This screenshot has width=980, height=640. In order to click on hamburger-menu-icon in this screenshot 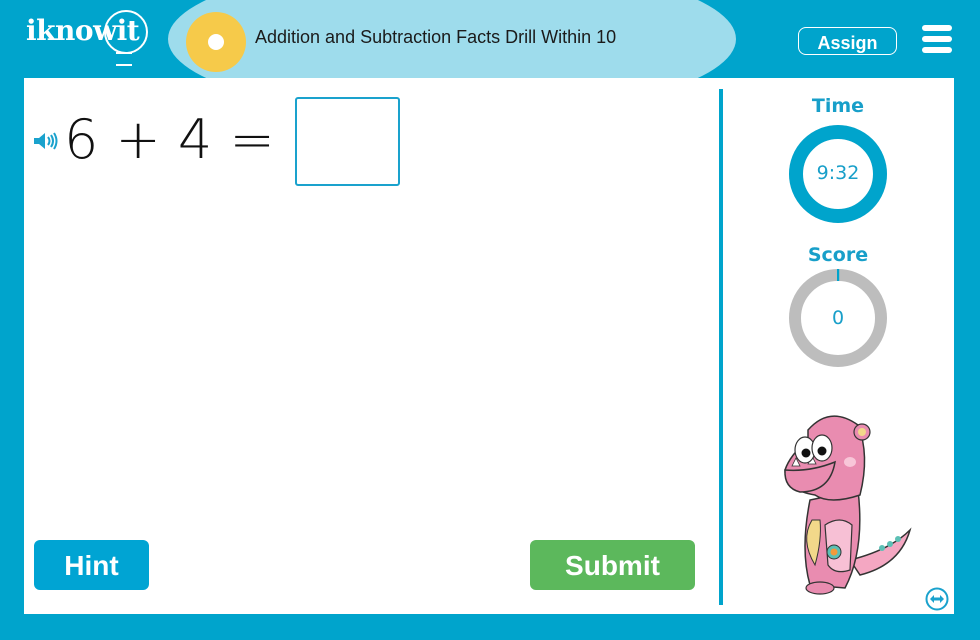, I will do `click(937, 39)`.